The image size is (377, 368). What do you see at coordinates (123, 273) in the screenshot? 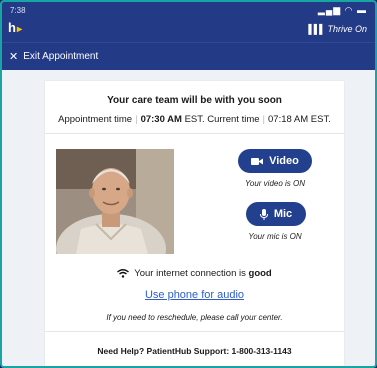
I see `wifi-icon` at bounding box center [123, 273].